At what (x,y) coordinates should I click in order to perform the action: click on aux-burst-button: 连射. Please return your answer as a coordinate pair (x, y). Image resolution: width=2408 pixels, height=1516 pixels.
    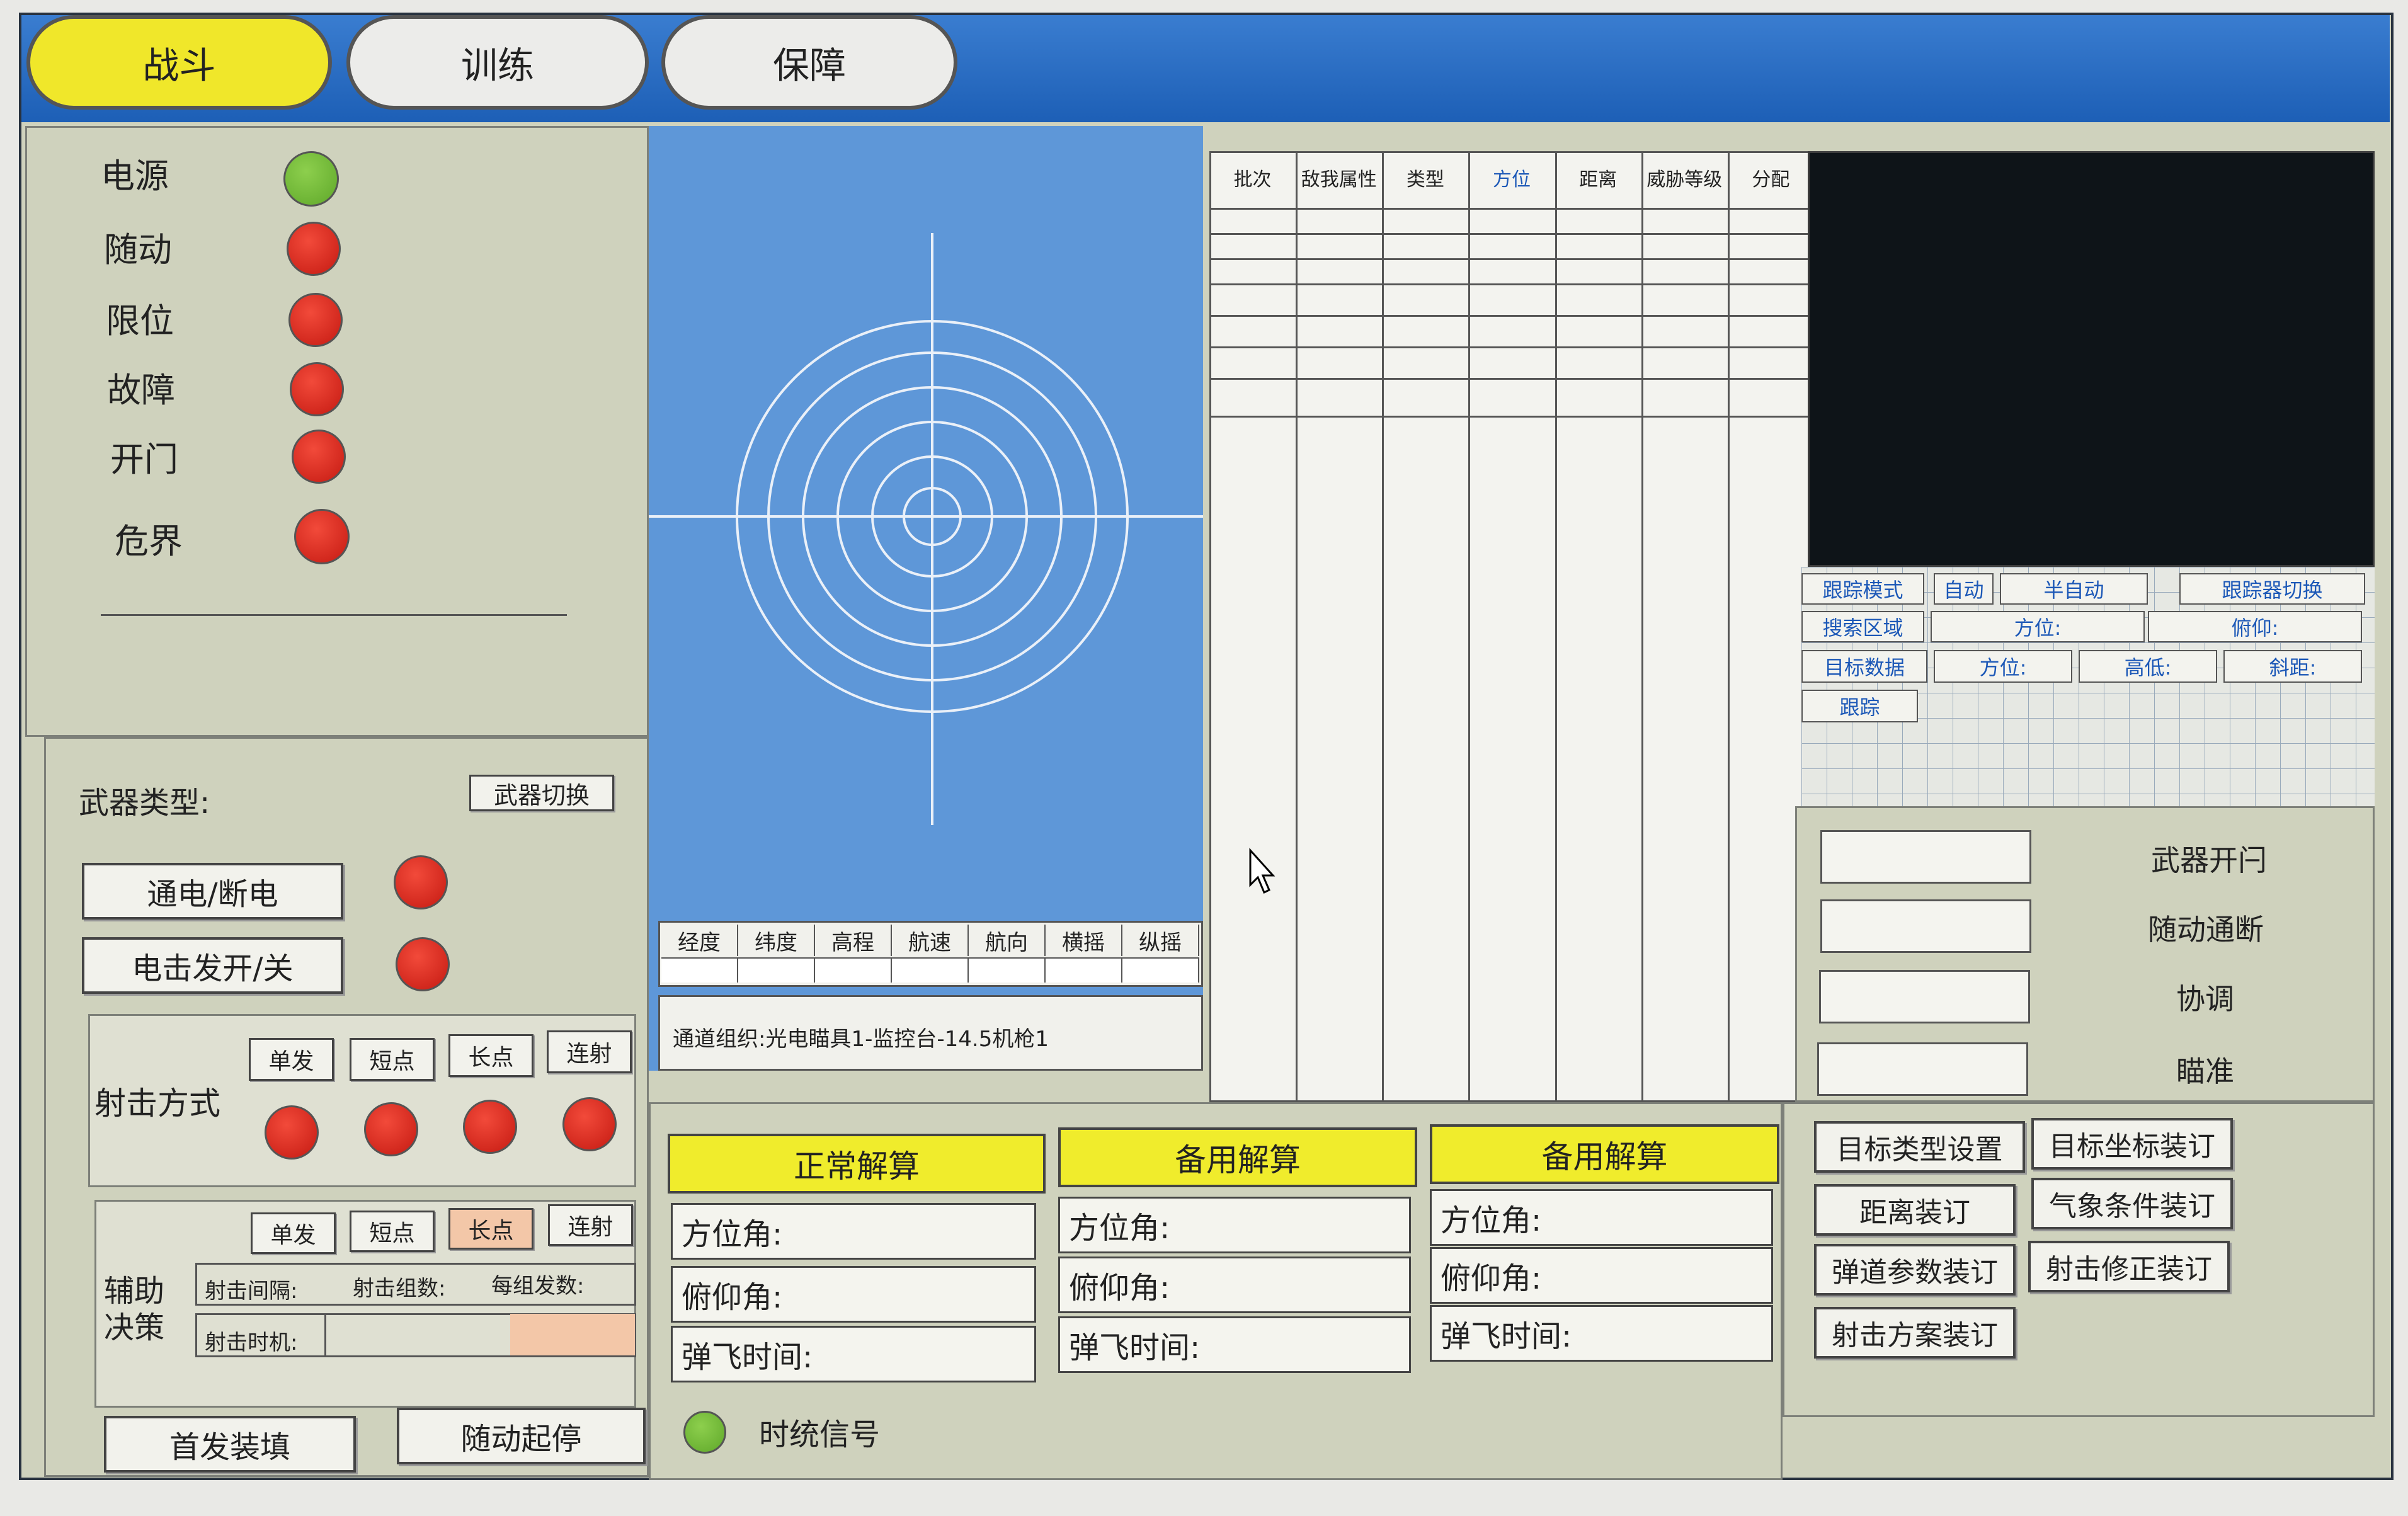
    Looking at the image, I should click on (590, 1225).